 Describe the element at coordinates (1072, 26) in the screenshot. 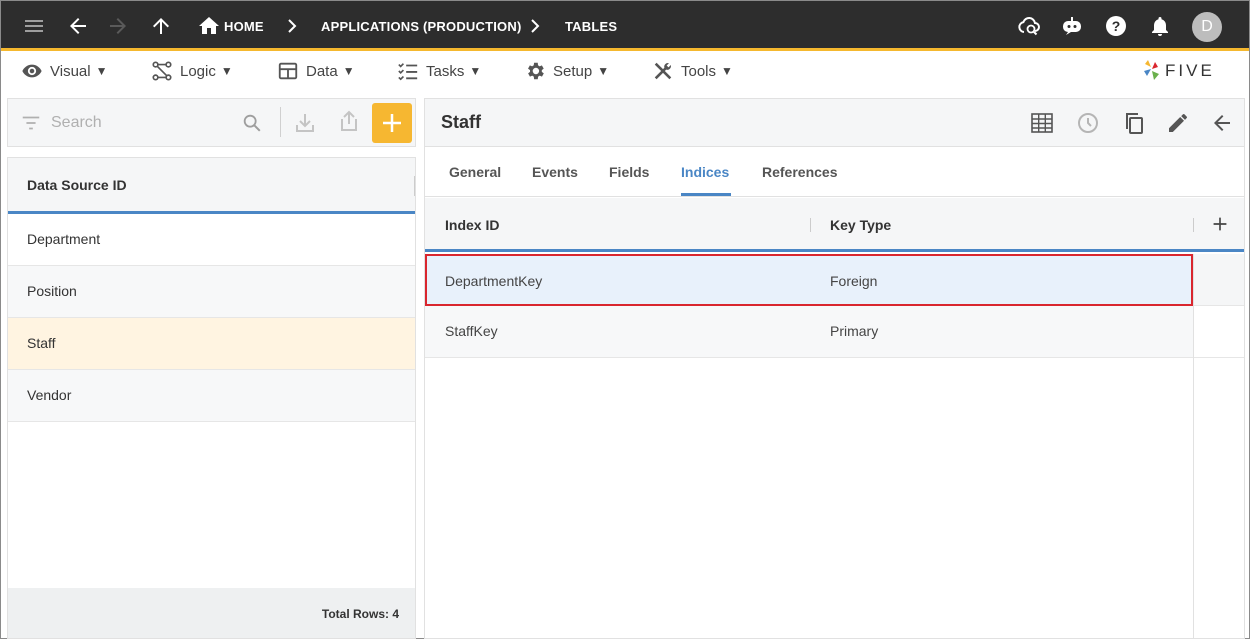

I see `chat-bot-icon` at that location.